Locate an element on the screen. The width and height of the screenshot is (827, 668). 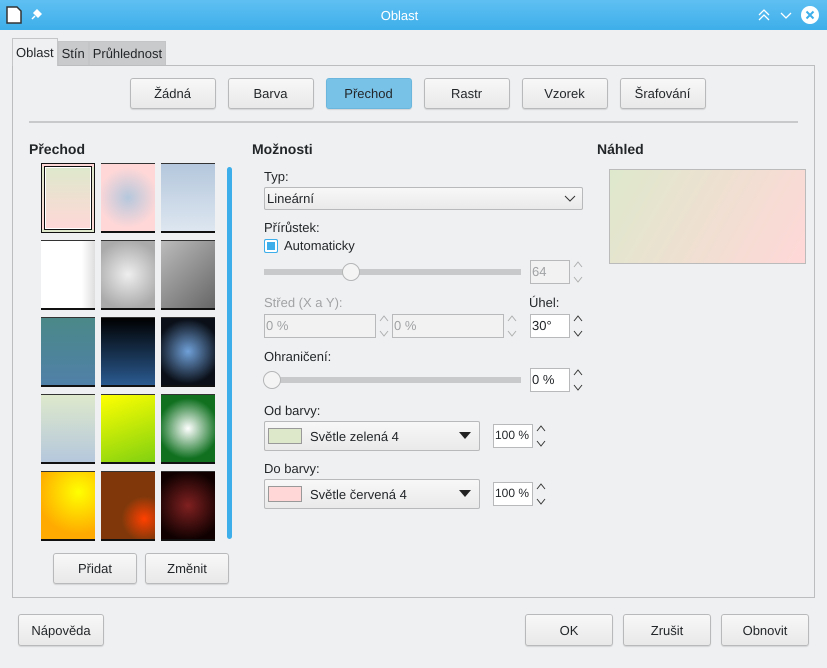
slider-thumb is located at coordinates (272, 380).